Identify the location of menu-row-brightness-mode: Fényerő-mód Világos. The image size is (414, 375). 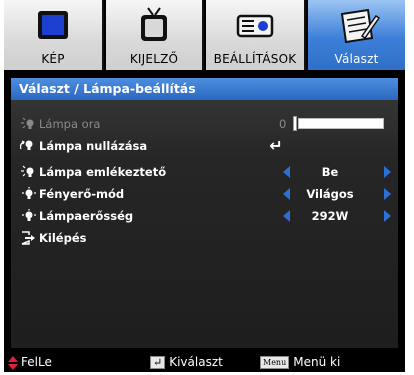
(204, 194).